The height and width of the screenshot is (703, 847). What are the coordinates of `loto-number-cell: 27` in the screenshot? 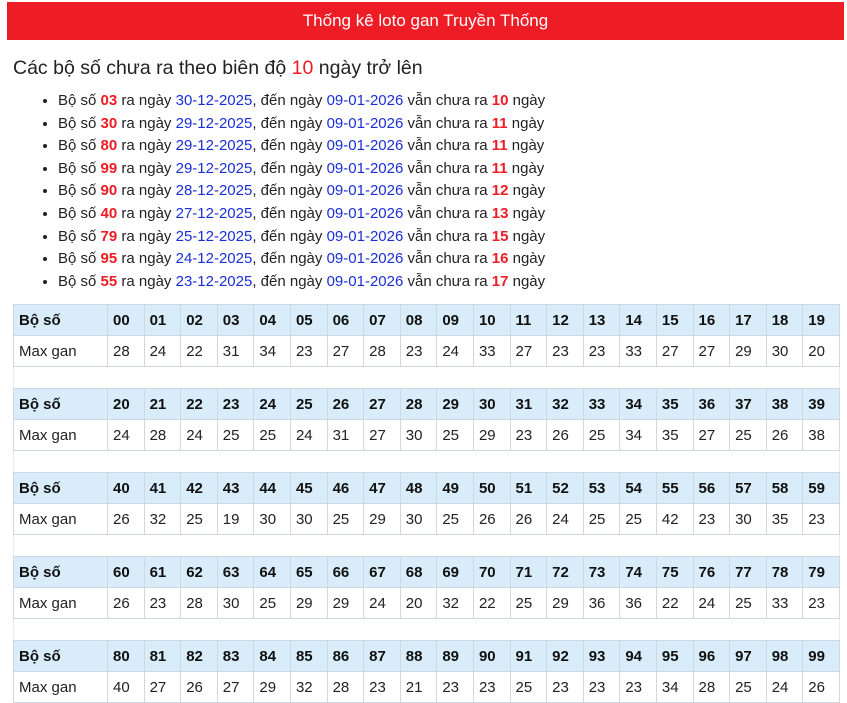 It's located at (382, 404).